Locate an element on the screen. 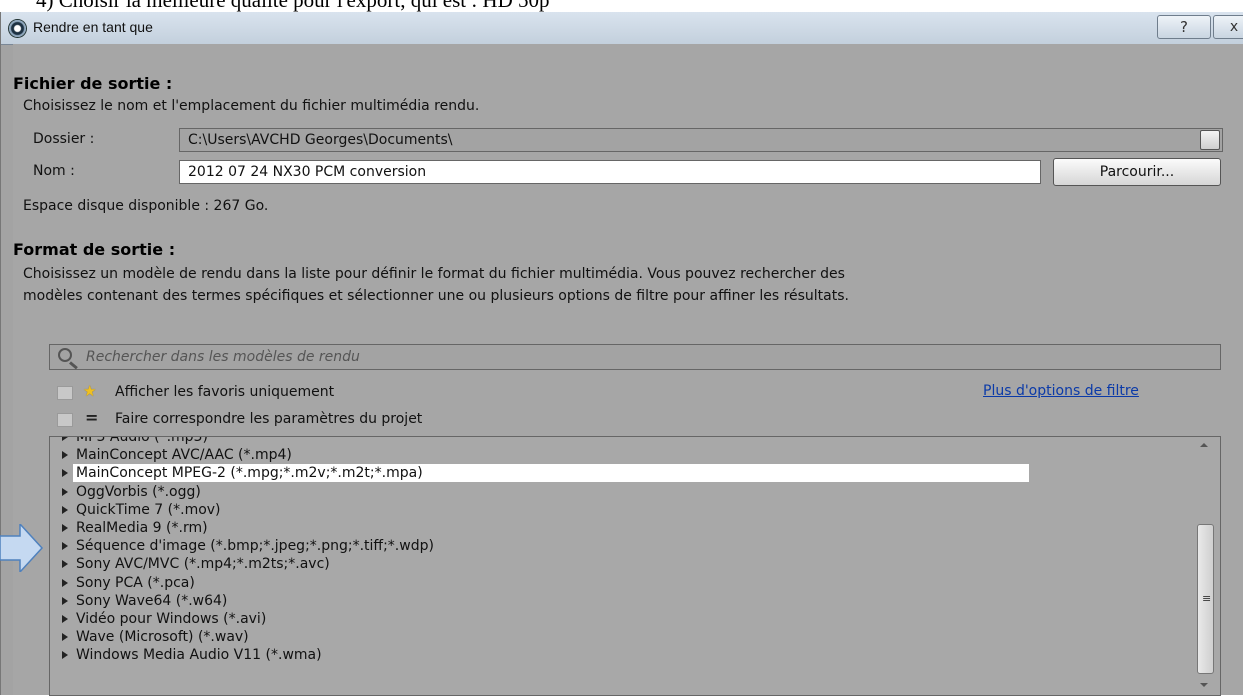 This screenshot has height=696, width=1243. format-list-item: Sony Wave64 (*.w64) is located at coordinates (620, 601).